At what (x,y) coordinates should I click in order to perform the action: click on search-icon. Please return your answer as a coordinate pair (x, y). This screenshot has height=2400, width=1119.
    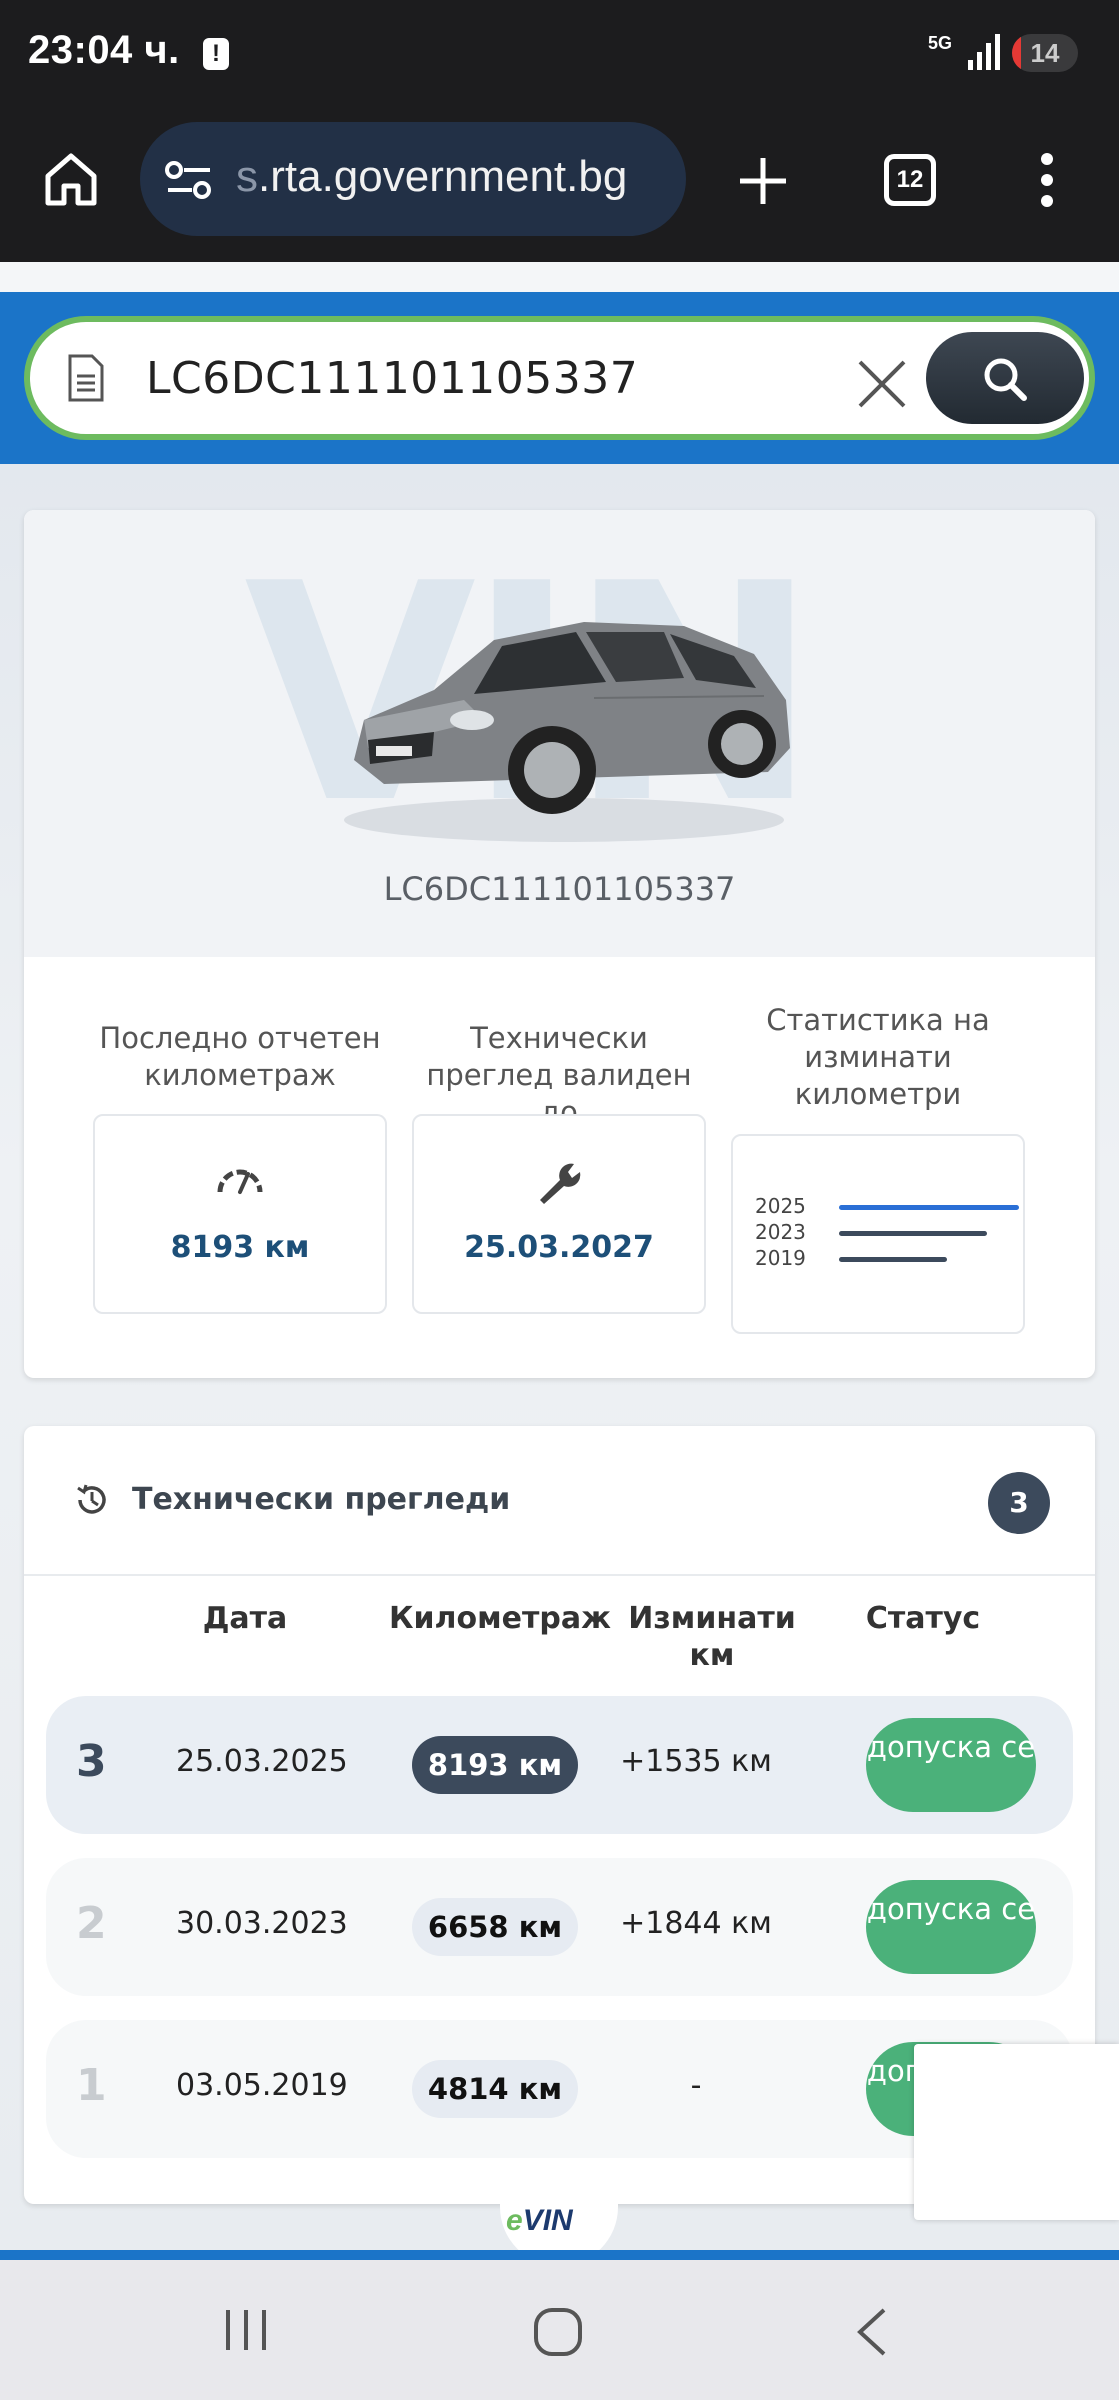
    Looking at the image, I should click on (1005, 379).